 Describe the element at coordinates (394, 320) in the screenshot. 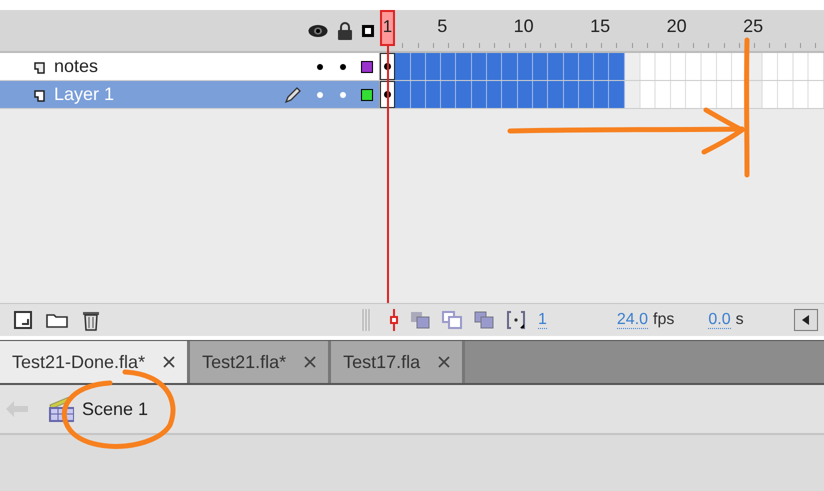

I see `playhead-marker-icon` at that location.